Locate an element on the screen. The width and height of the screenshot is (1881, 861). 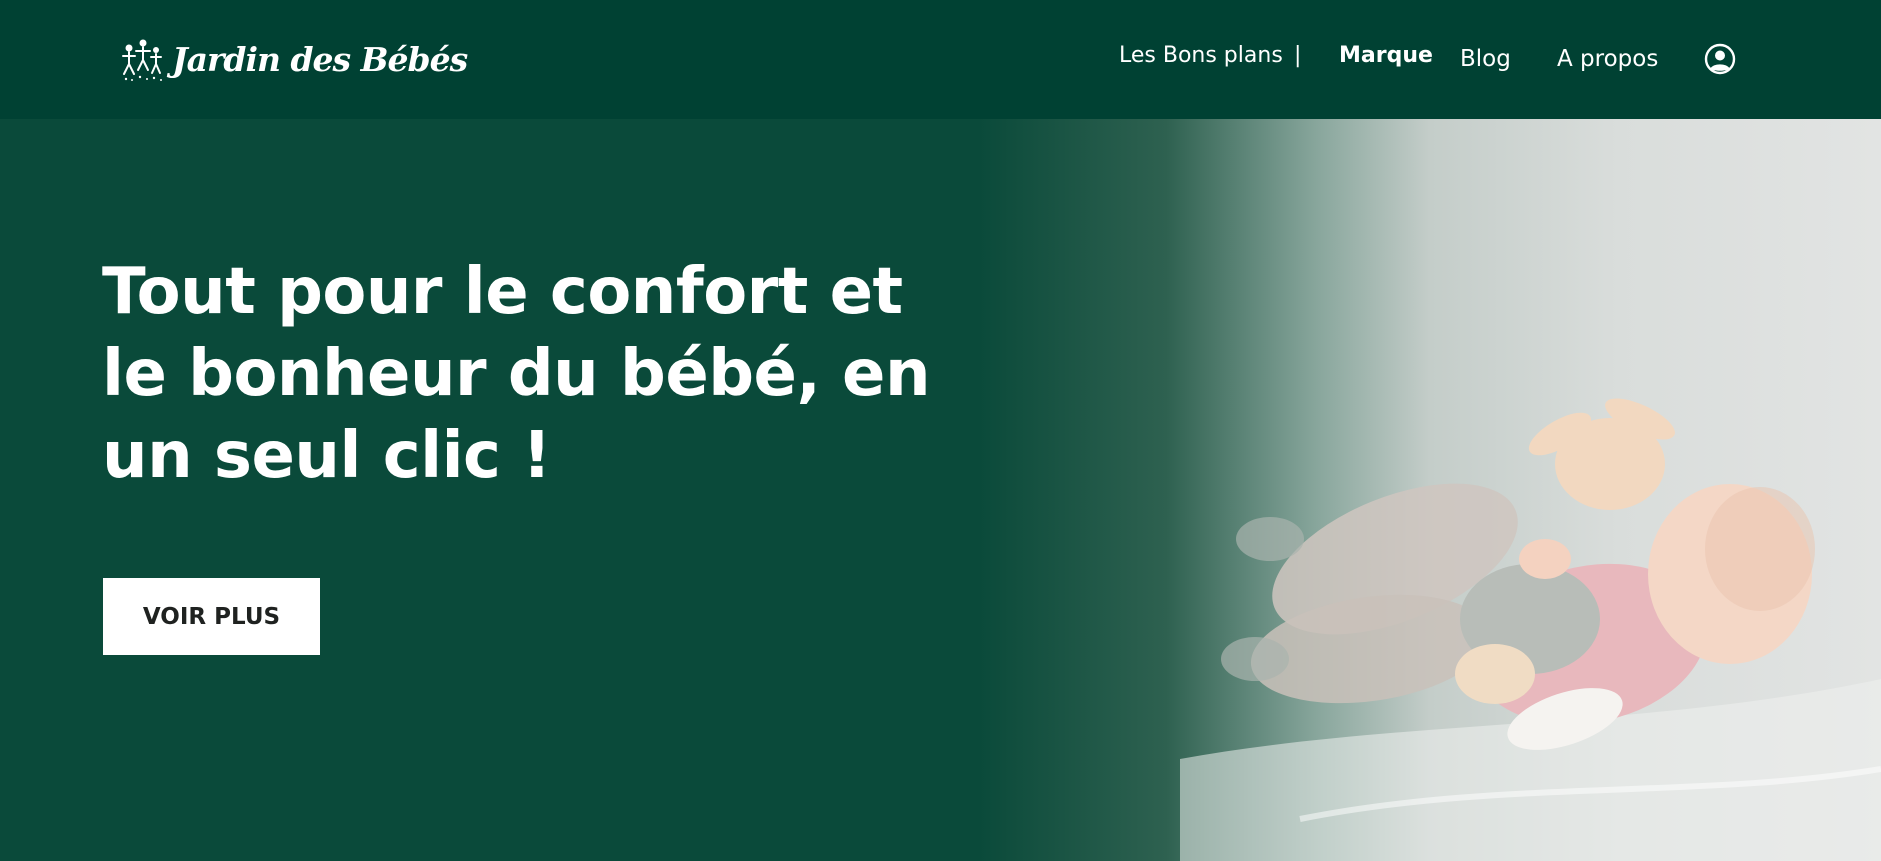
nav-link-bons-plans: Les Bons plans is located at coordinates (1201, 55).